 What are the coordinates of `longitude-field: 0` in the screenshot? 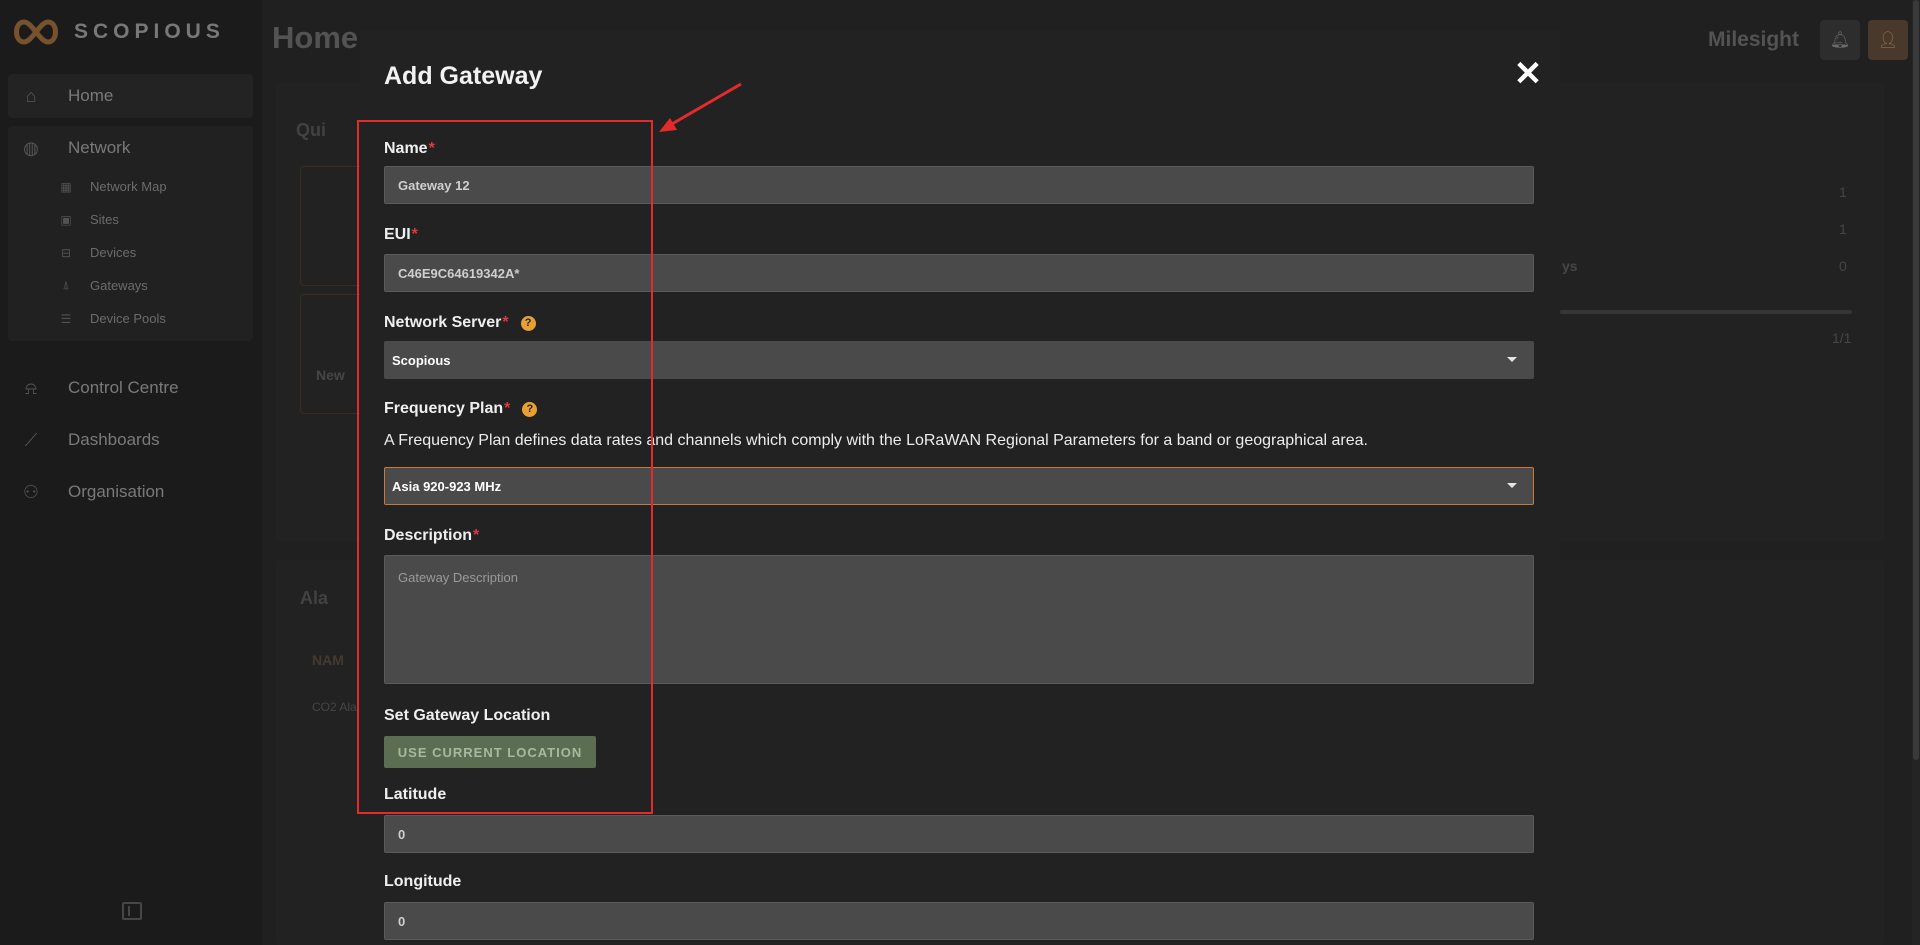 It's located at (959, 921).